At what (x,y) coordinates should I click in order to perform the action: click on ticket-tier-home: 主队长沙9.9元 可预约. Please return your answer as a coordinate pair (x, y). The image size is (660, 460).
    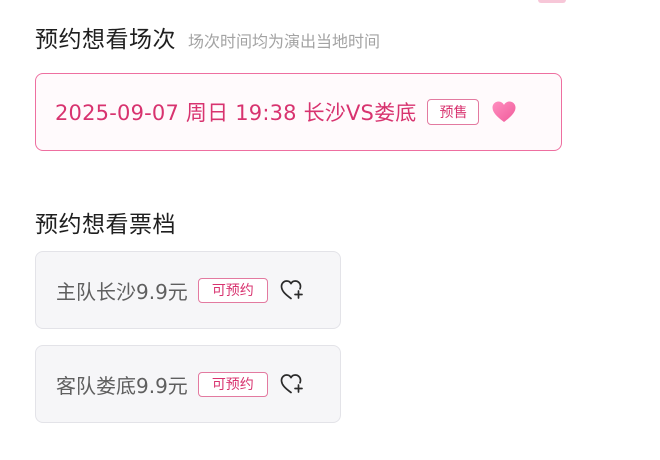
    Looking at the image, I should click on (188, 290).